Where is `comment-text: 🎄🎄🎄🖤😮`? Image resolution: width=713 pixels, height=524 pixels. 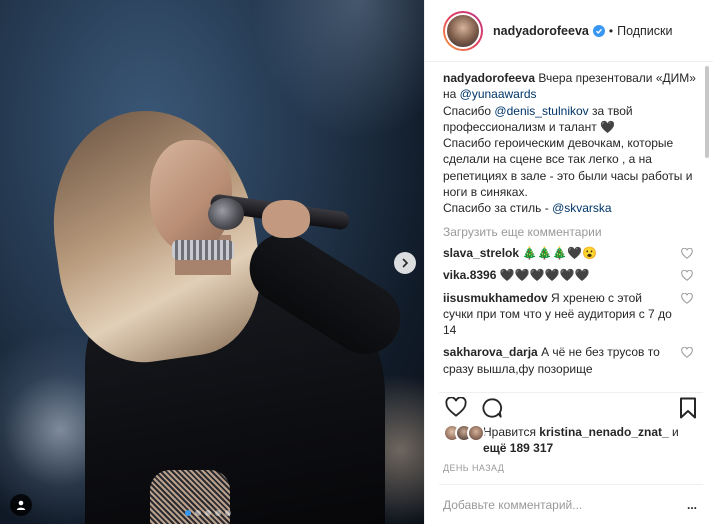
comment-text: 🎄🎄🎄🖤😮 is located at coordinates (560, 252).